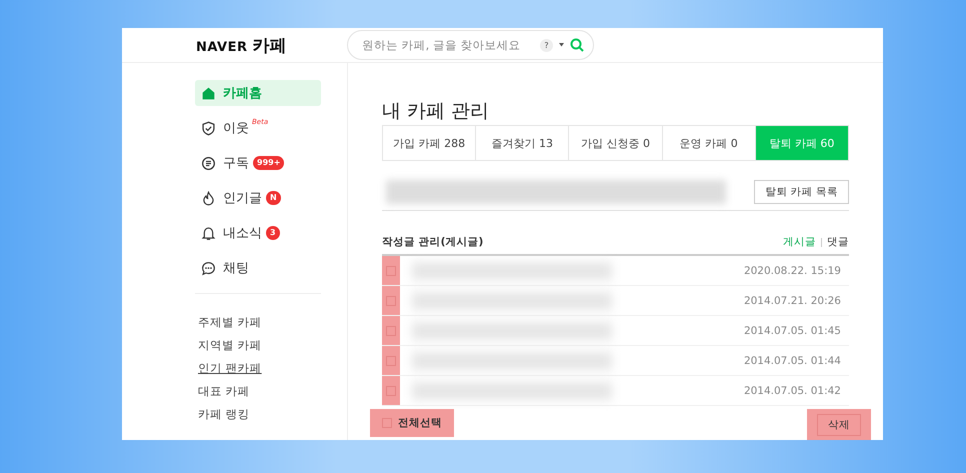 The image size is (966, 473). I want to click on view-toggle-link: 댓글, so click(838, 242).